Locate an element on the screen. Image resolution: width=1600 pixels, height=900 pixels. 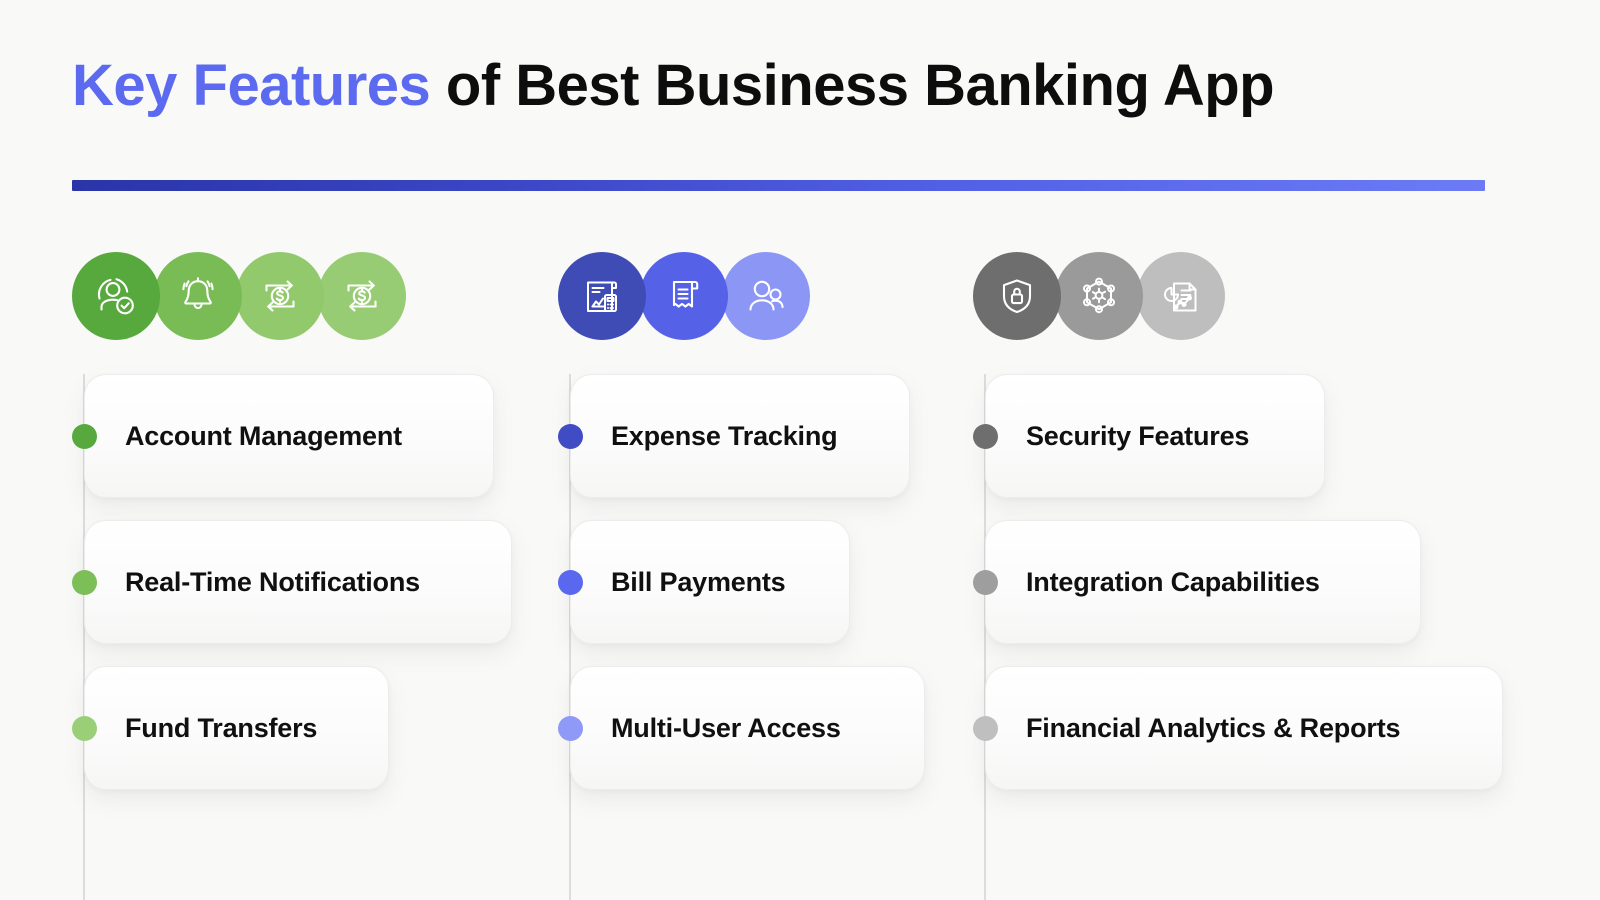
integration-network-gear-icon is located at coordinates (1099, 295).